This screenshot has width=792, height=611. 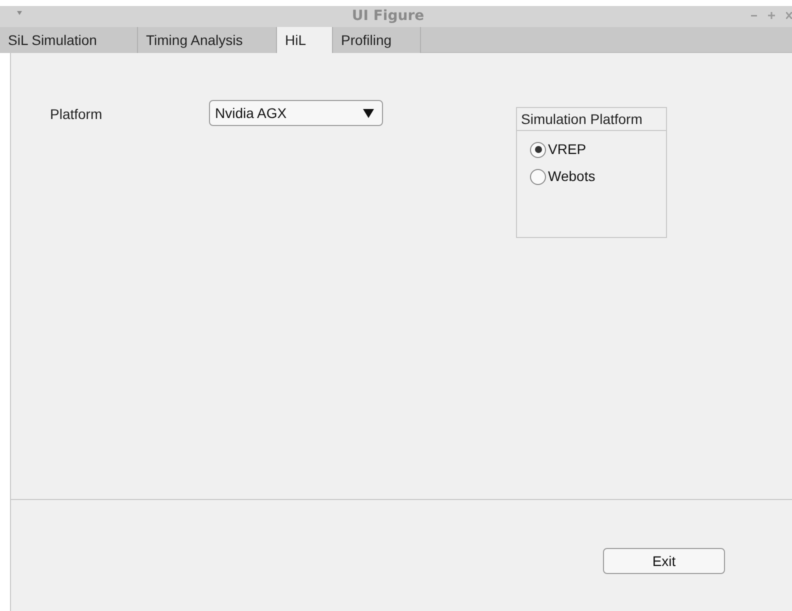 What do you see at coordinates (567, 149) in the screenshot?
I see `radio-label: VREP` at bounding box center [567, 149].